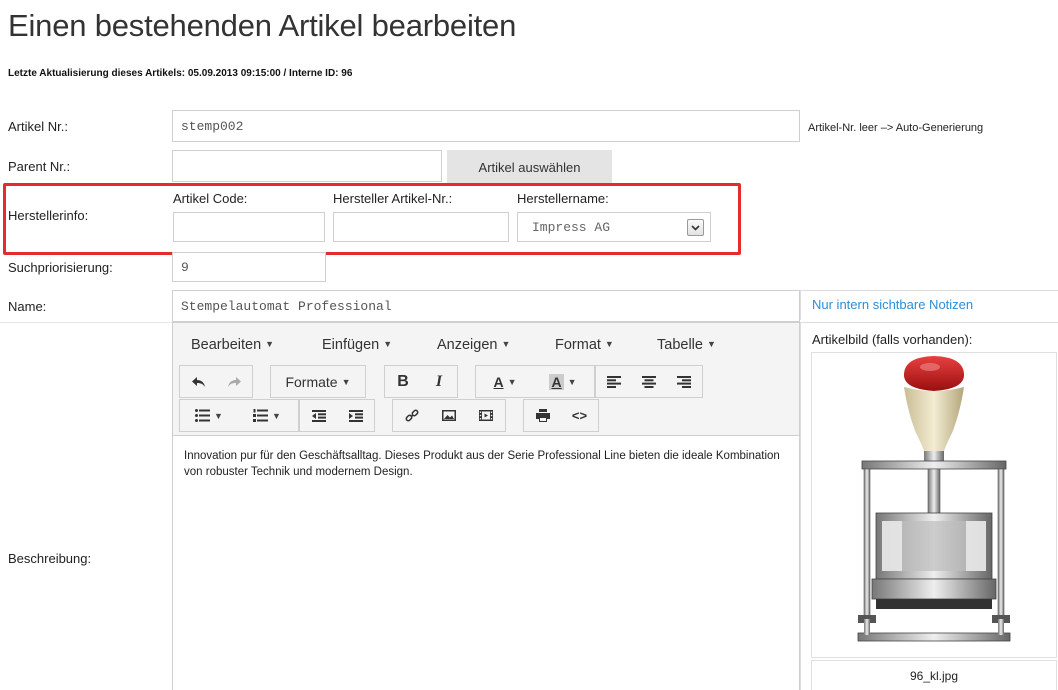 This screenshot has width=1058, height=690. Describe the element at coordinates (571, 227) in the screenshot. I see `herstellername-selected: Impress AG` at that location.